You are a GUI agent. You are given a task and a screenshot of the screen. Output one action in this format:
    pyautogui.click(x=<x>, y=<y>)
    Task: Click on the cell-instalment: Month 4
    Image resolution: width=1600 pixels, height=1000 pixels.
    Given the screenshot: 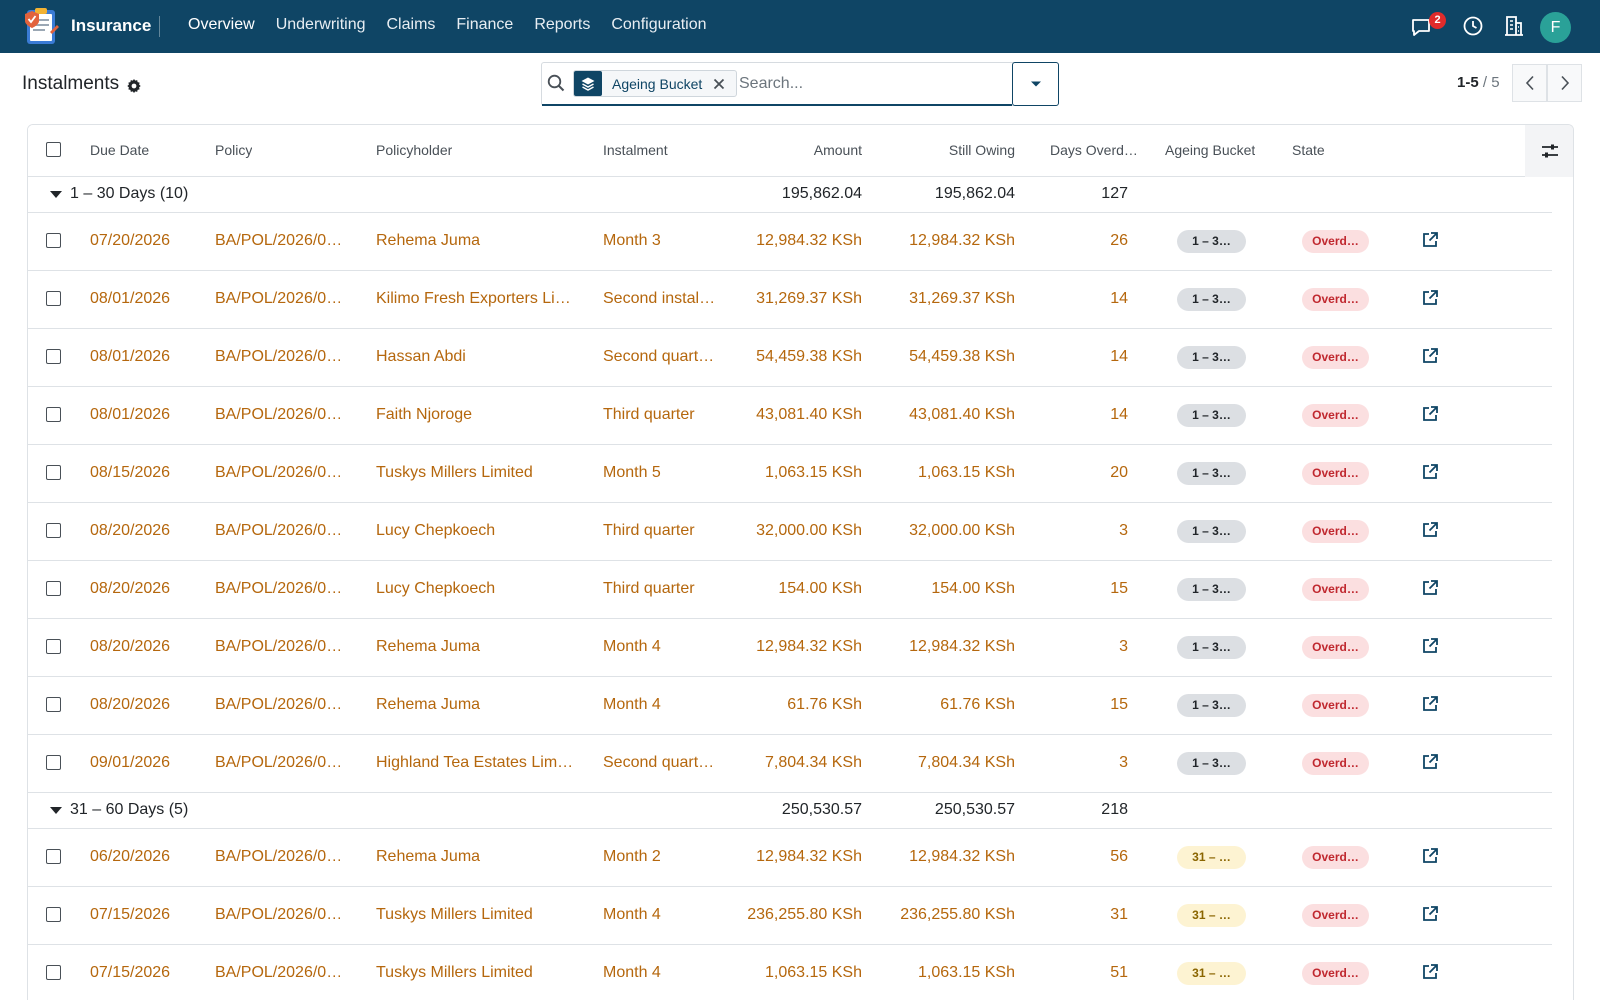 What is the action you would take?
    pyautogui.click(x=632, y=646)
    